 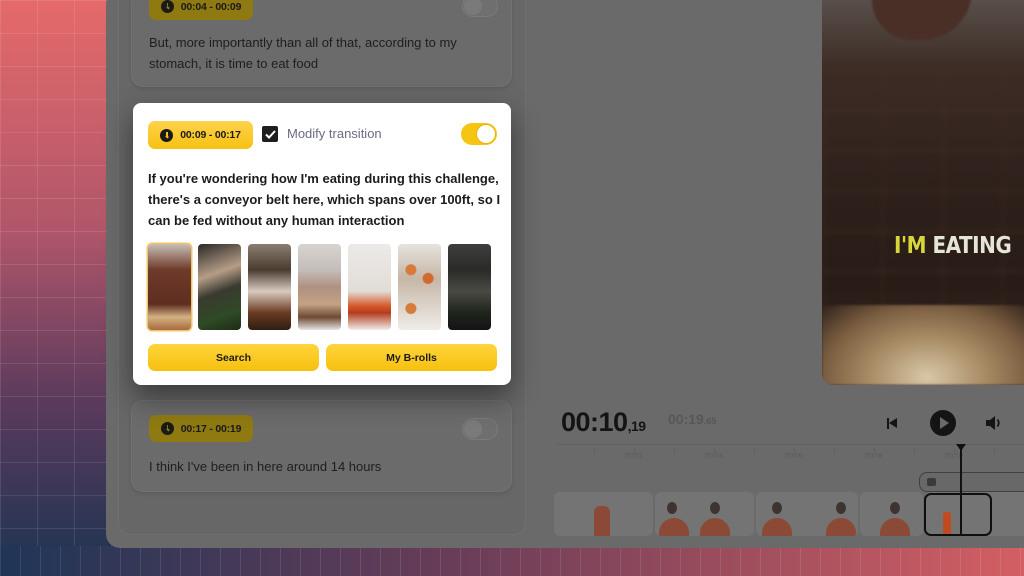 I want to click on total-time-fraction: .65, so click(x=710, y=421).